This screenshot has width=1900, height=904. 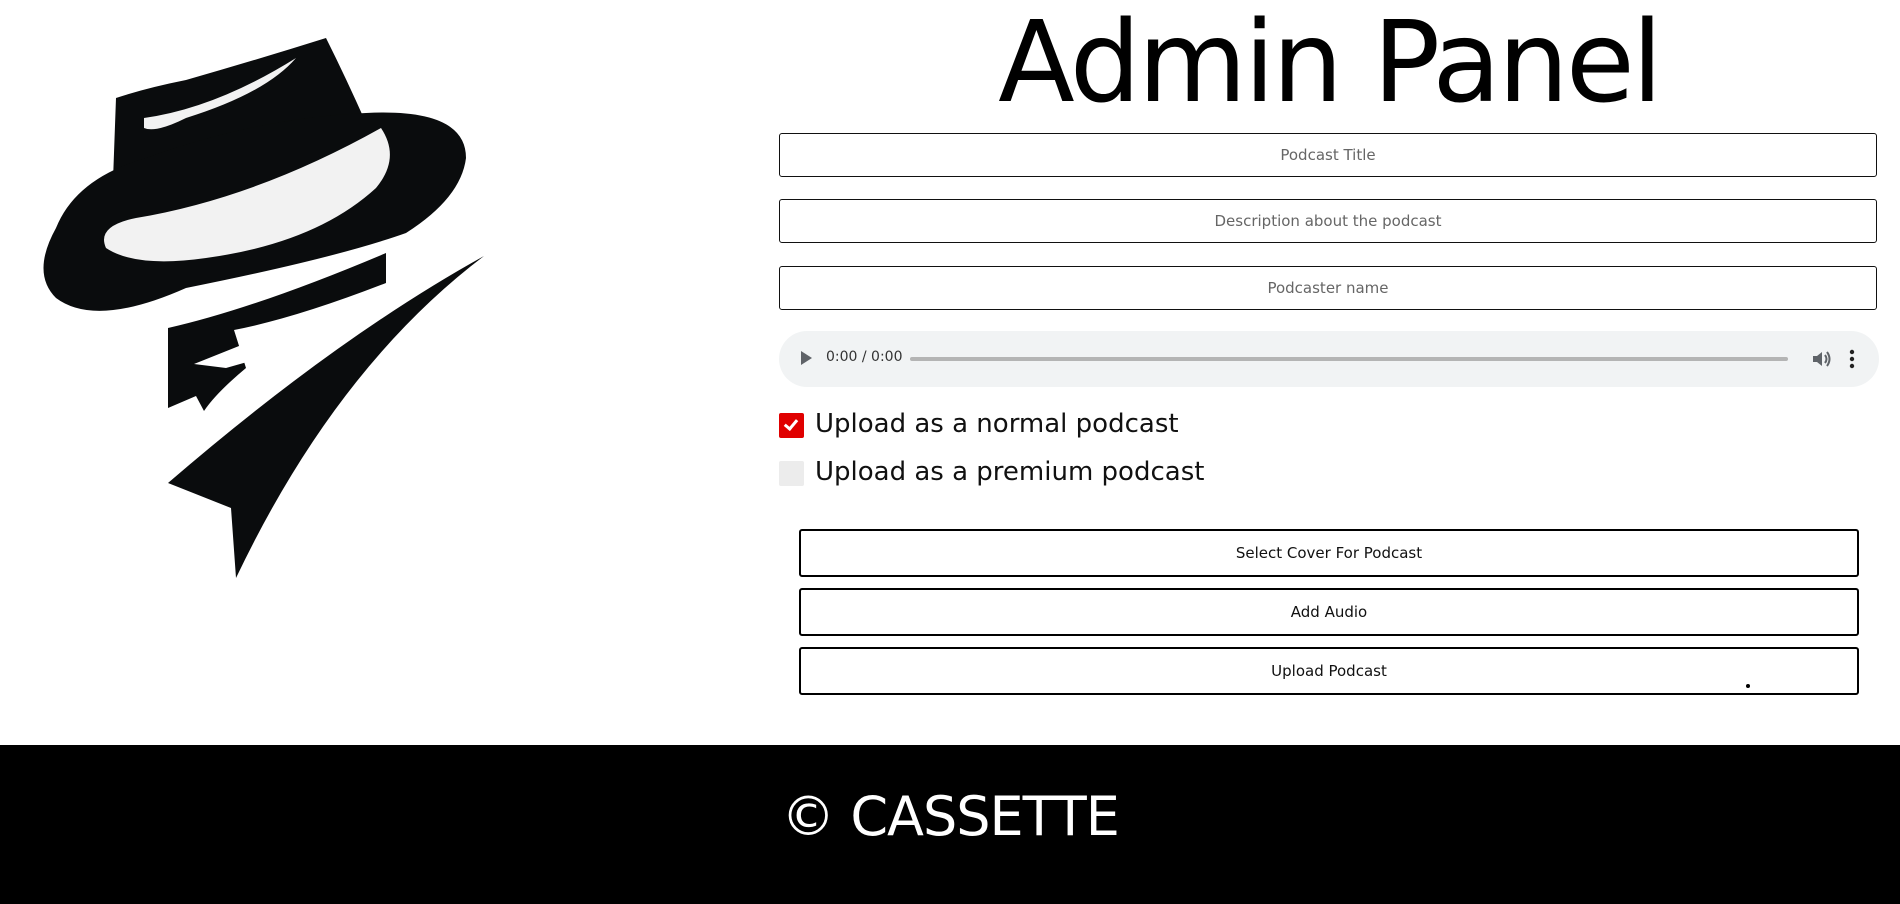 I want to click on upload-podcast-button: Upload Podcast, so click(x=1329, y=671).